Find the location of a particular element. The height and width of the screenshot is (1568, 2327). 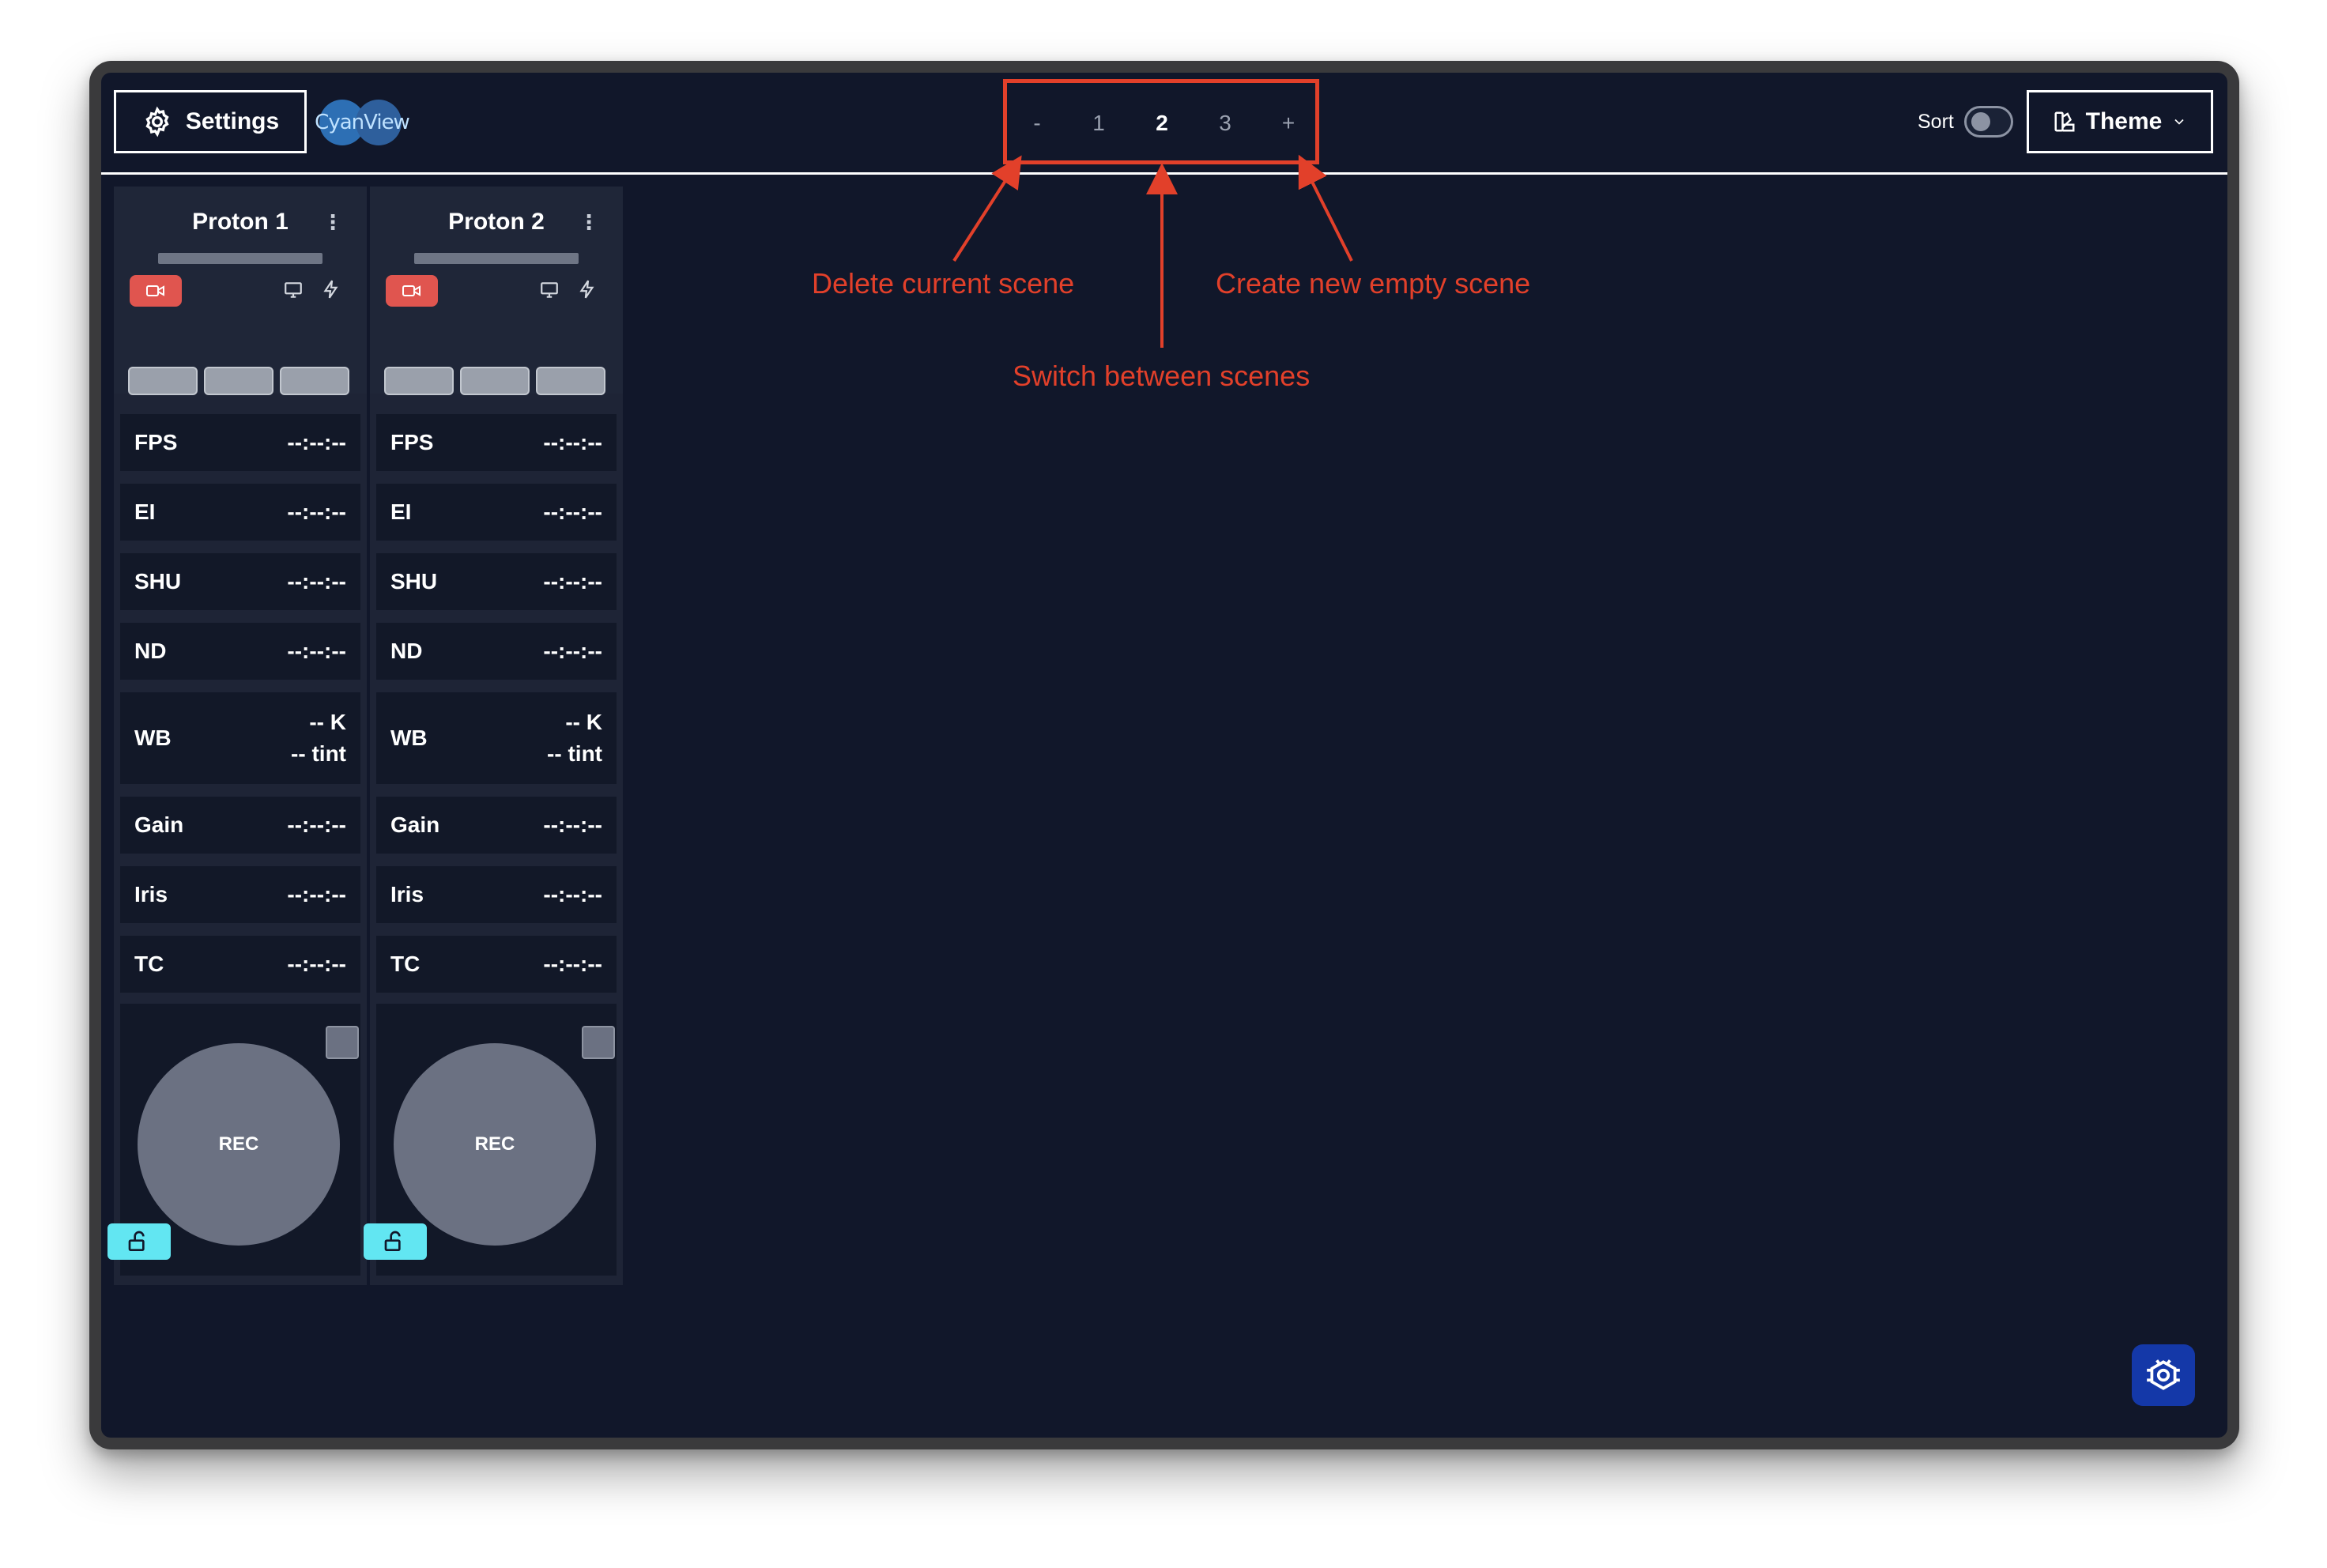

debug-button is located at coordinates (2164, 1375).